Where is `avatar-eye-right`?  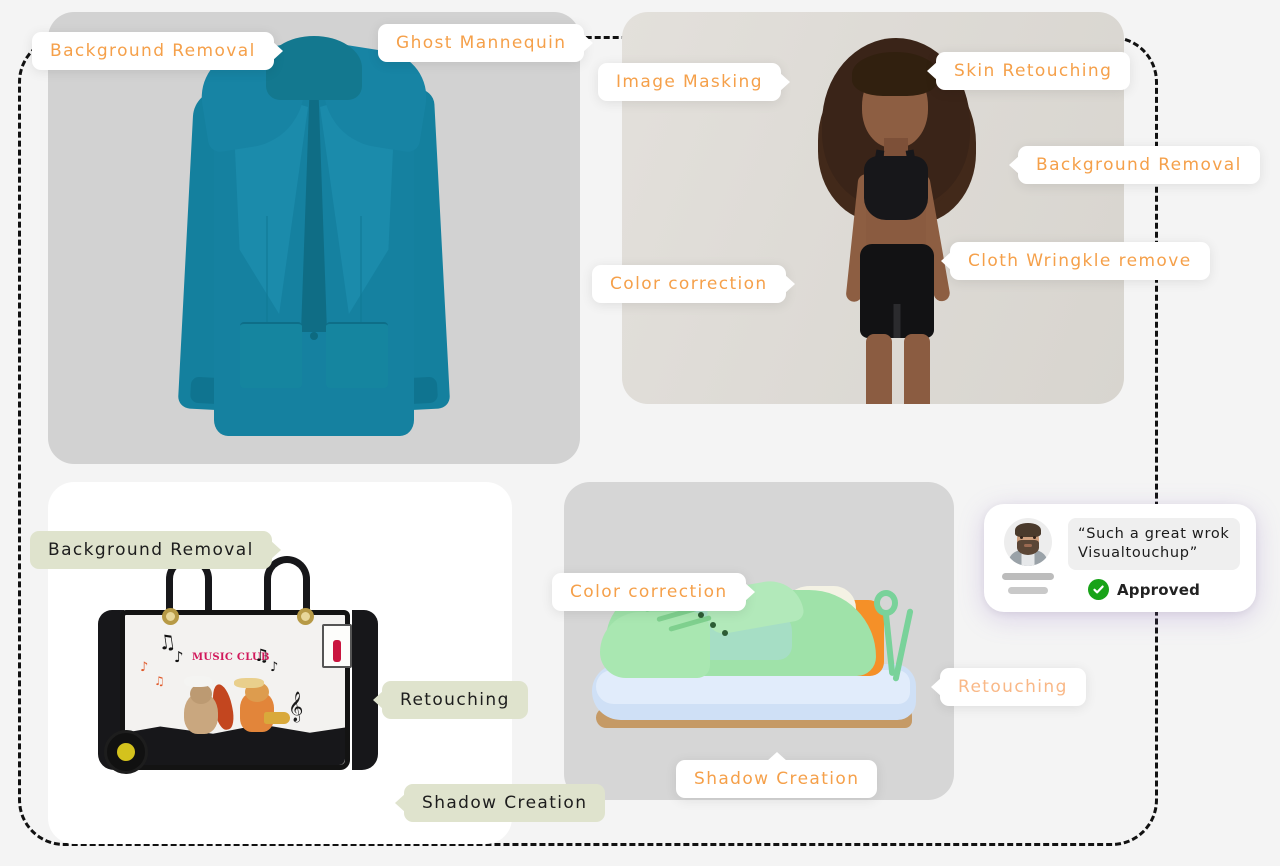
avatar-eye-right is located at coordinates (1034, 537).